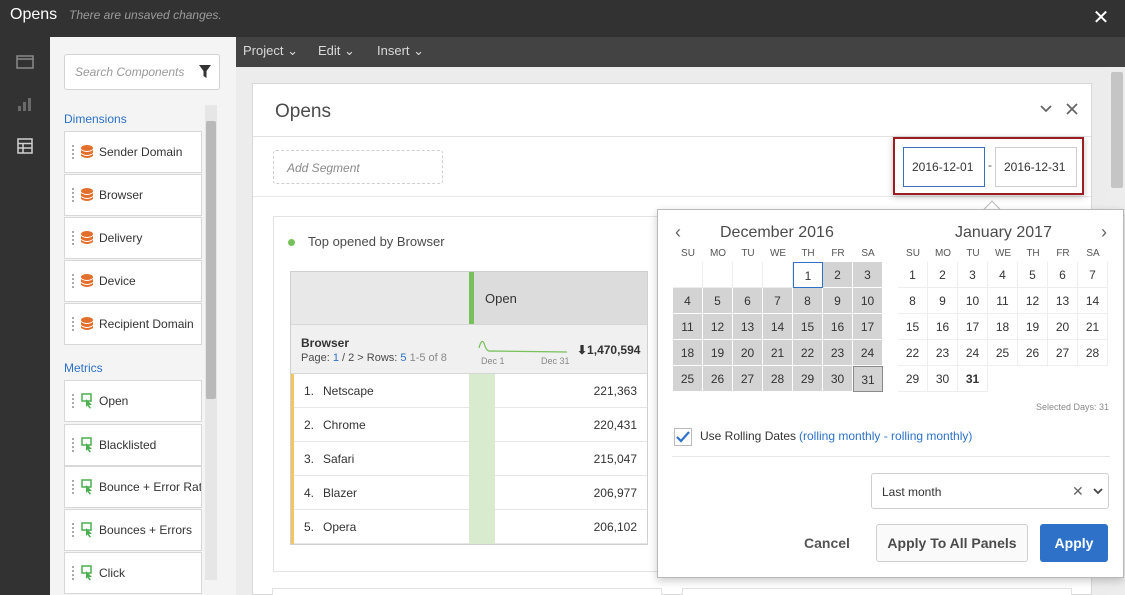 The width and height of the screenshot is (1125, 595). I want to click on component-recipient-domain: Recipient Domain, so click(133, 324).